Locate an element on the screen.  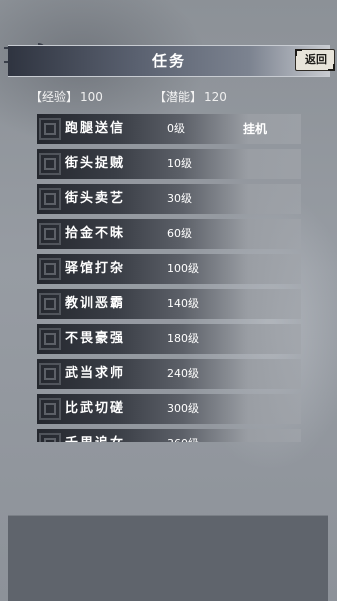
task-level: 10级 is located at coordinates (179, 163).